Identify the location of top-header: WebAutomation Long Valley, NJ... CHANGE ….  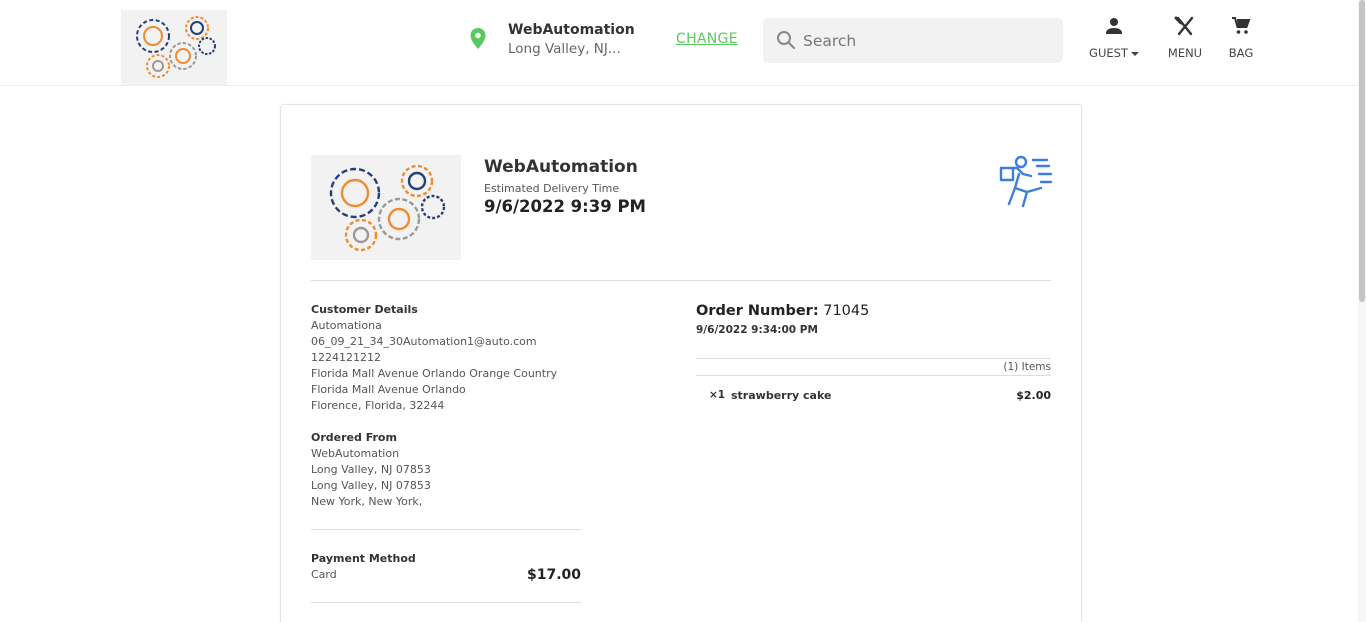
(679, 43).